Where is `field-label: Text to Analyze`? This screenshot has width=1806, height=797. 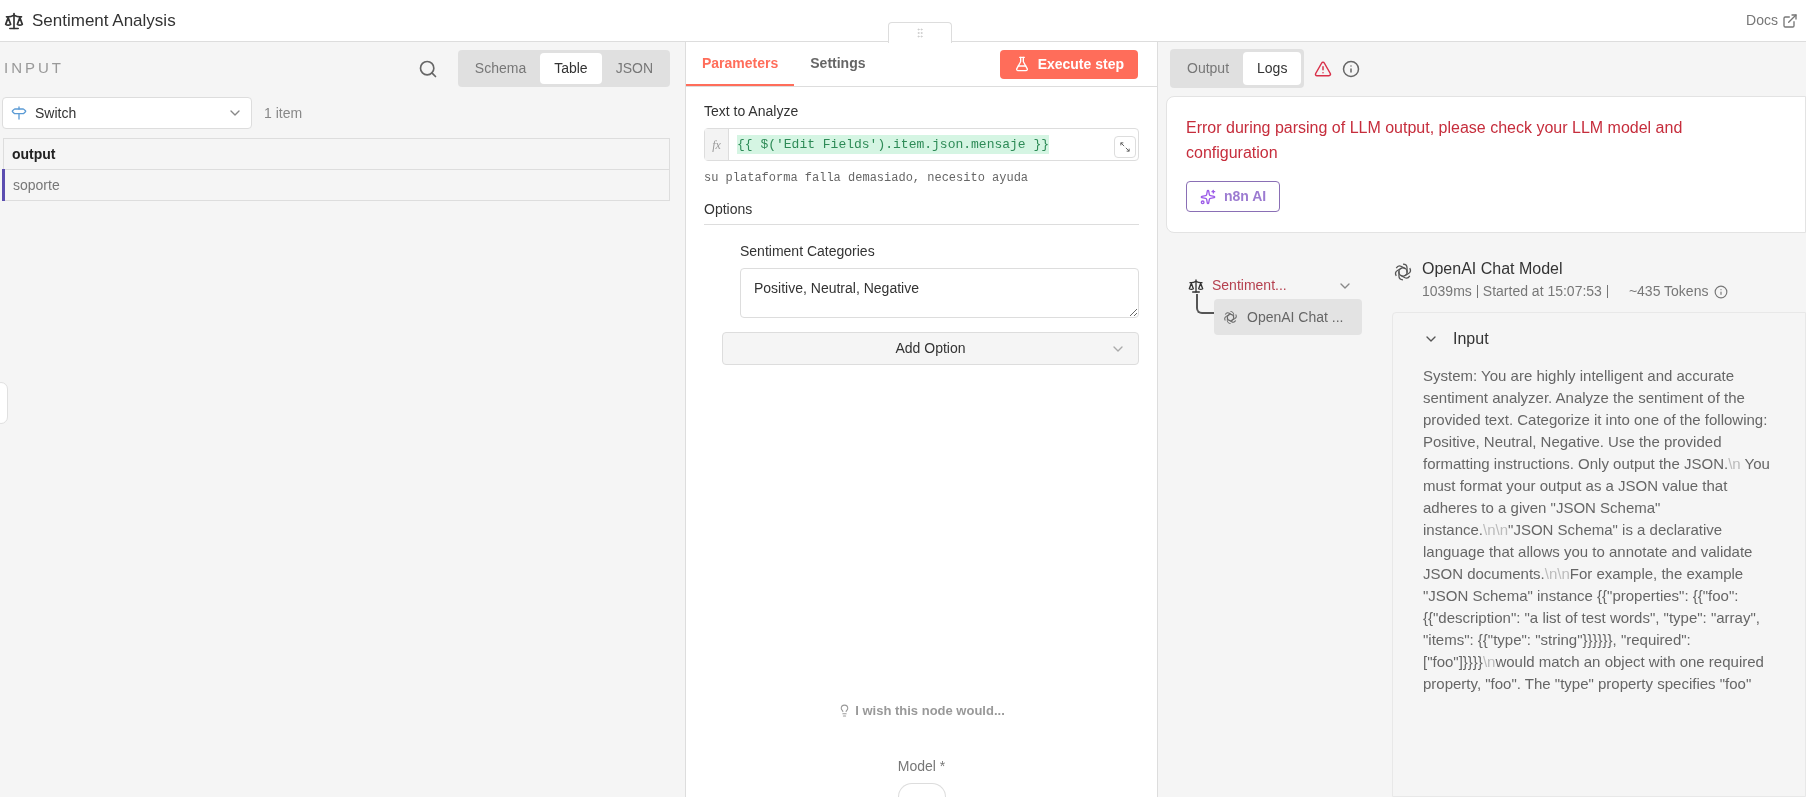
field-label: Text to Analyze is located at coordinates (752, 111).